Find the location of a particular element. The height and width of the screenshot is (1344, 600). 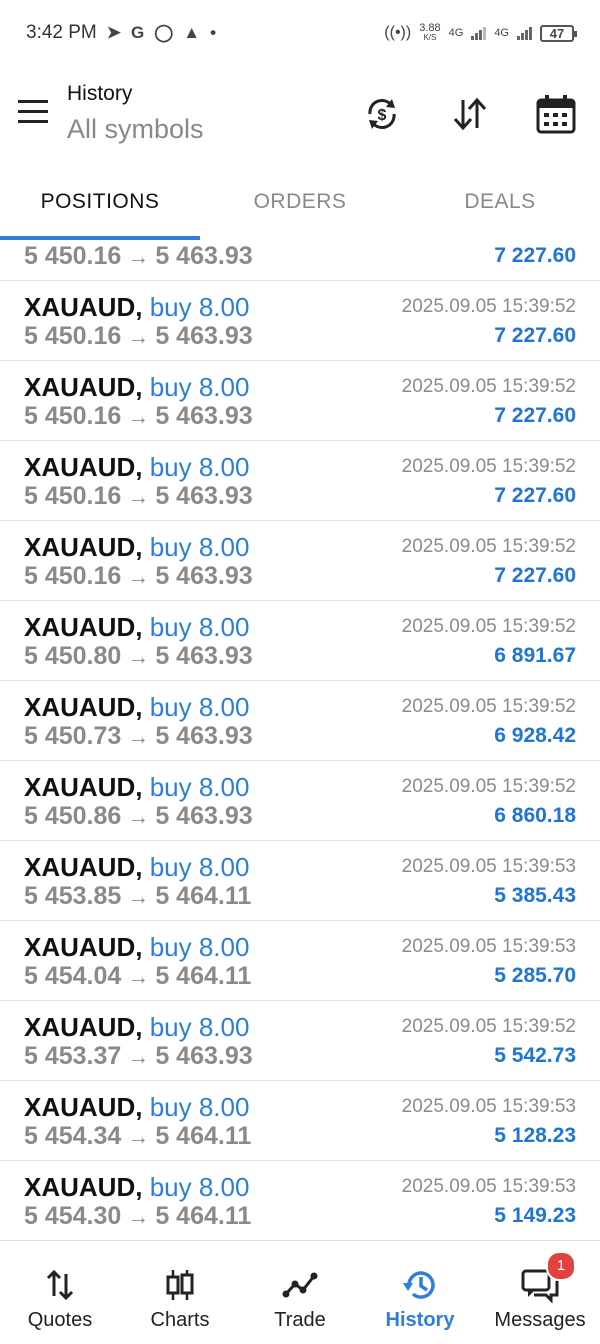

profit: 5 385.43 is located at coordinates (535, 895).